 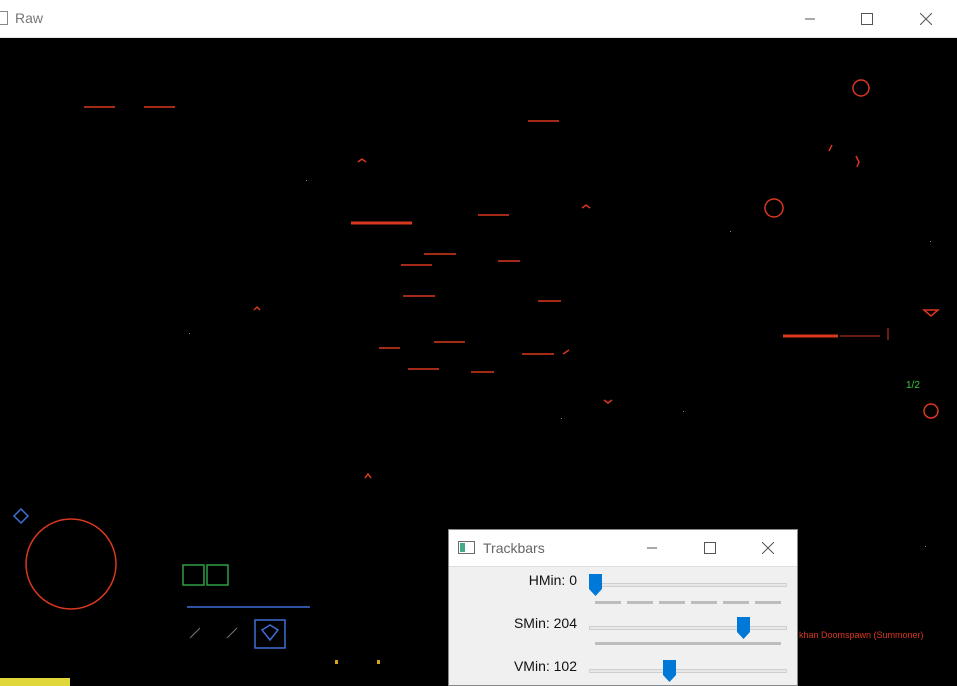 I want to click on trackbar-label: HMin: 0, so click(x=552, y=580).